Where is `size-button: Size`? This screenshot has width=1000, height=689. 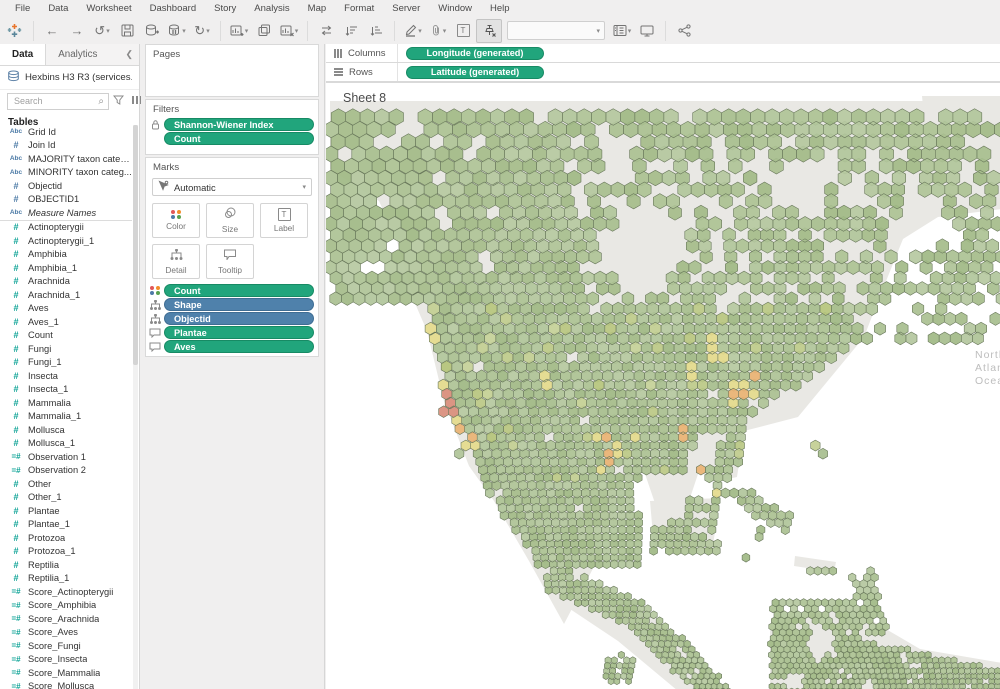
size-button: Size is located at coordinates (230, 220).